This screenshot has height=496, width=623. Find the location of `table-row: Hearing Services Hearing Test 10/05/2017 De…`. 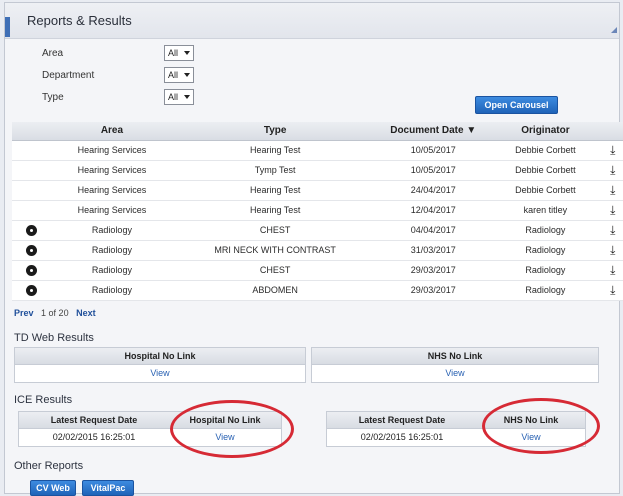

table-row: Hearing Services Hearing Test 10/05/2017 De… is located at coordinates (317, 150).